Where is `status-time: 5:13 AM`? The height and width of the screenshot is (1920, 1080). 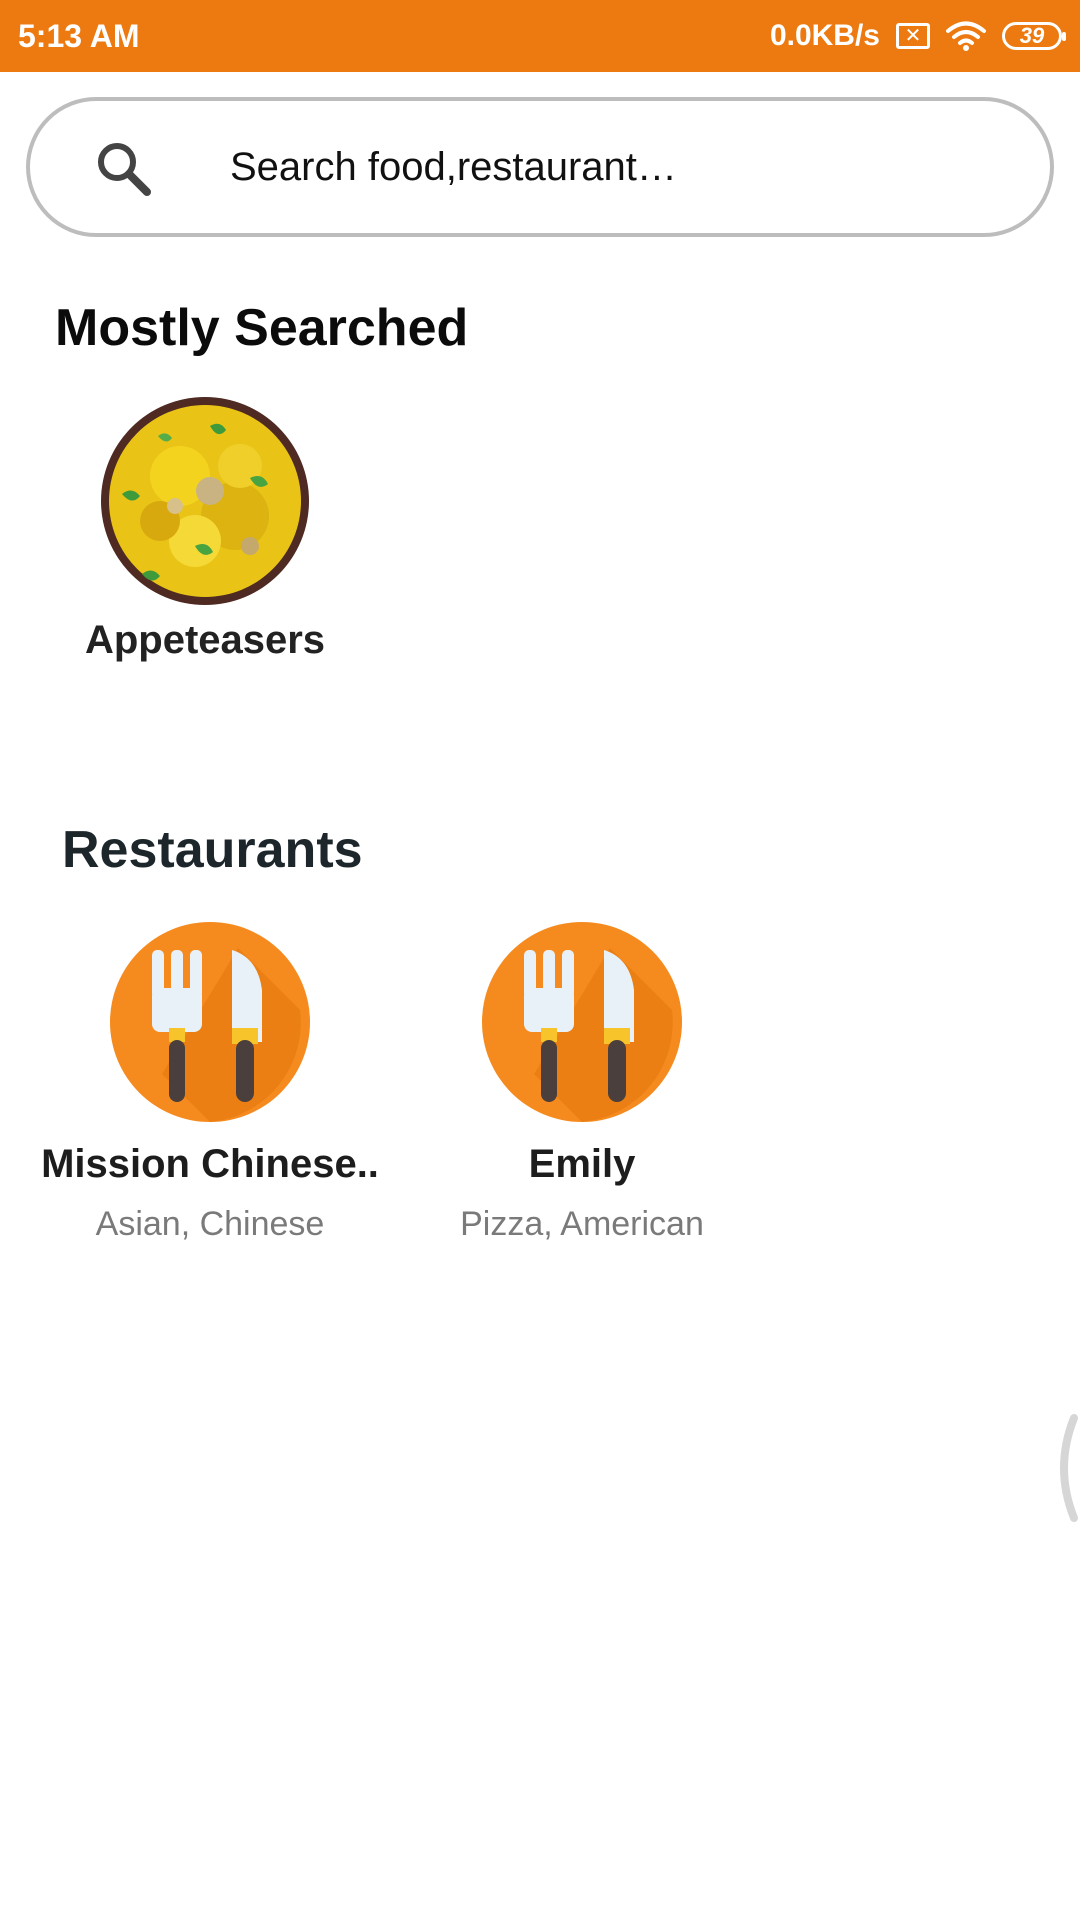
status-time: 5:13 AM is located at coordinates (79, 36).